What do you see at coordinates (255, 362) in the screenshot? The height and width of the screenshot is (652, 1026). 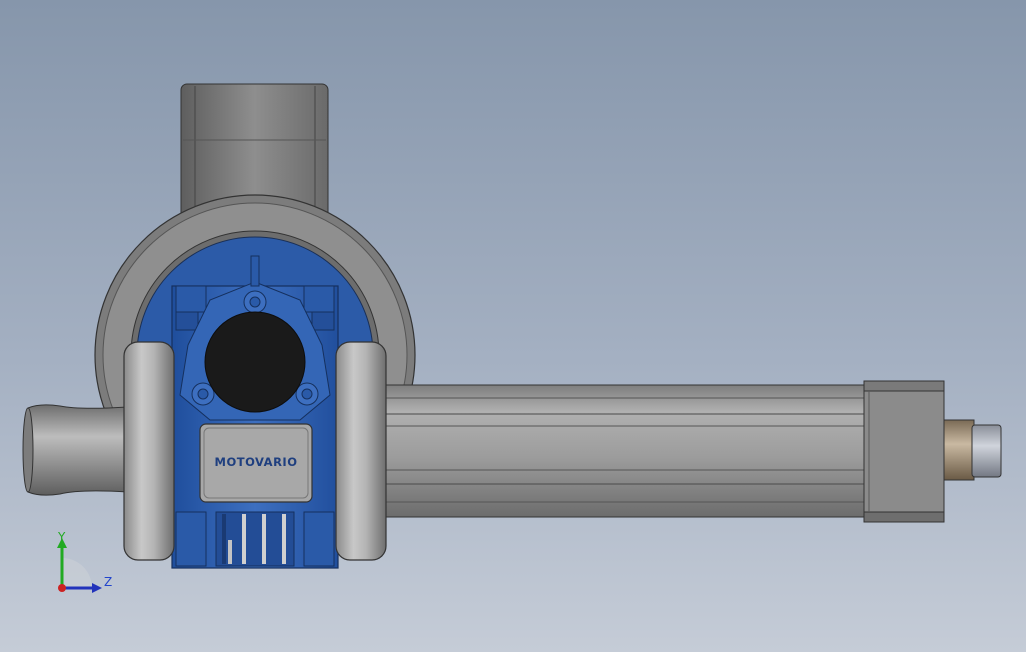 I see `output-bore` at bounding box center [255, 362].